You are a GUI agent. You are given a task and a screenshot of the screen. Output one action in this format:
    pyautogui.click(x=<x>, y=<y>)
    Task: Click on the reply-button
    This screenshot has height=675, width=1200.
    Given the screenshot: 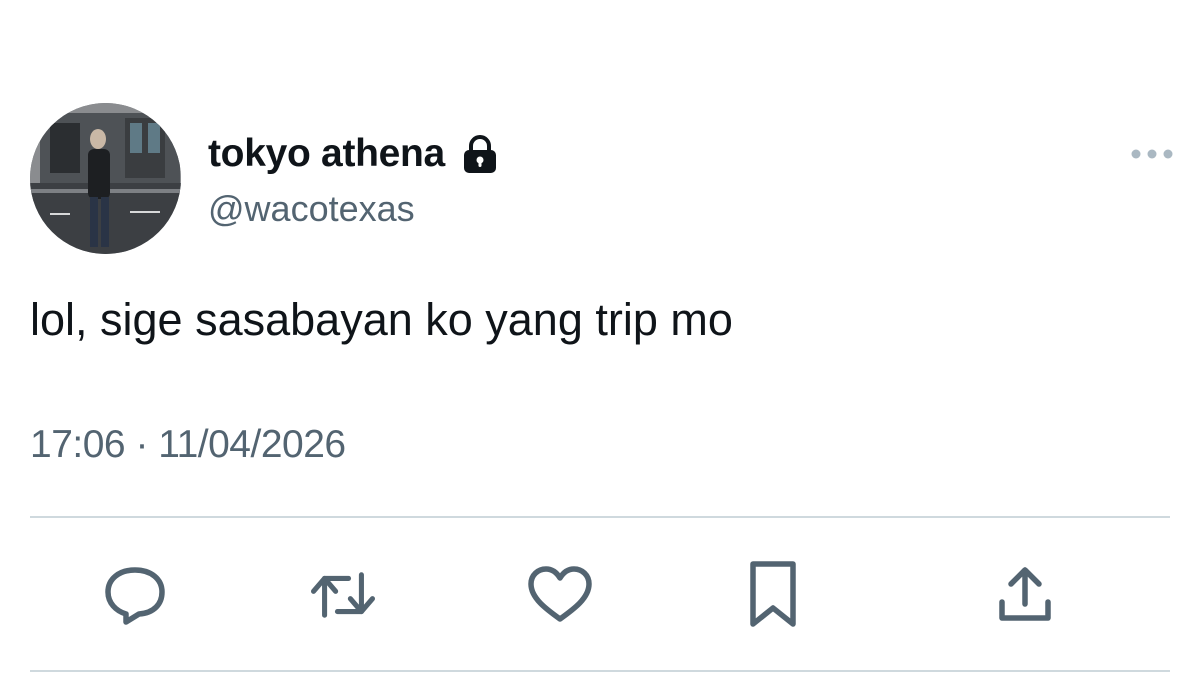 What is the action you would take?
    pyautogui.click(x=135, y=595)
    